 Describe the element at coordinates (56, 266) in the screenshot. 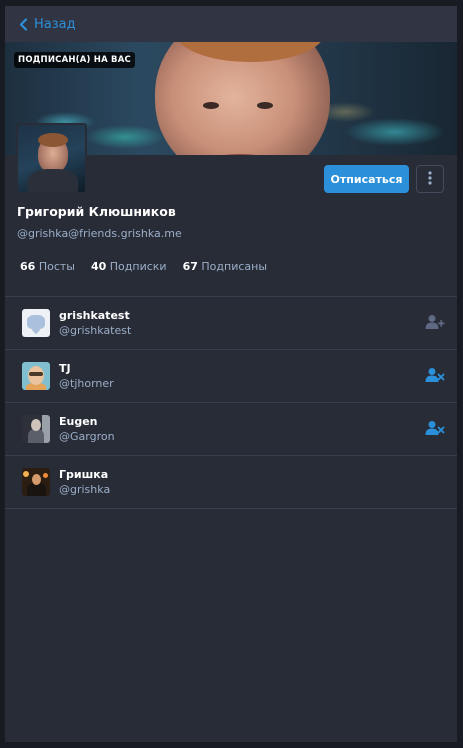

I see `posts-label: Посты` at that location.